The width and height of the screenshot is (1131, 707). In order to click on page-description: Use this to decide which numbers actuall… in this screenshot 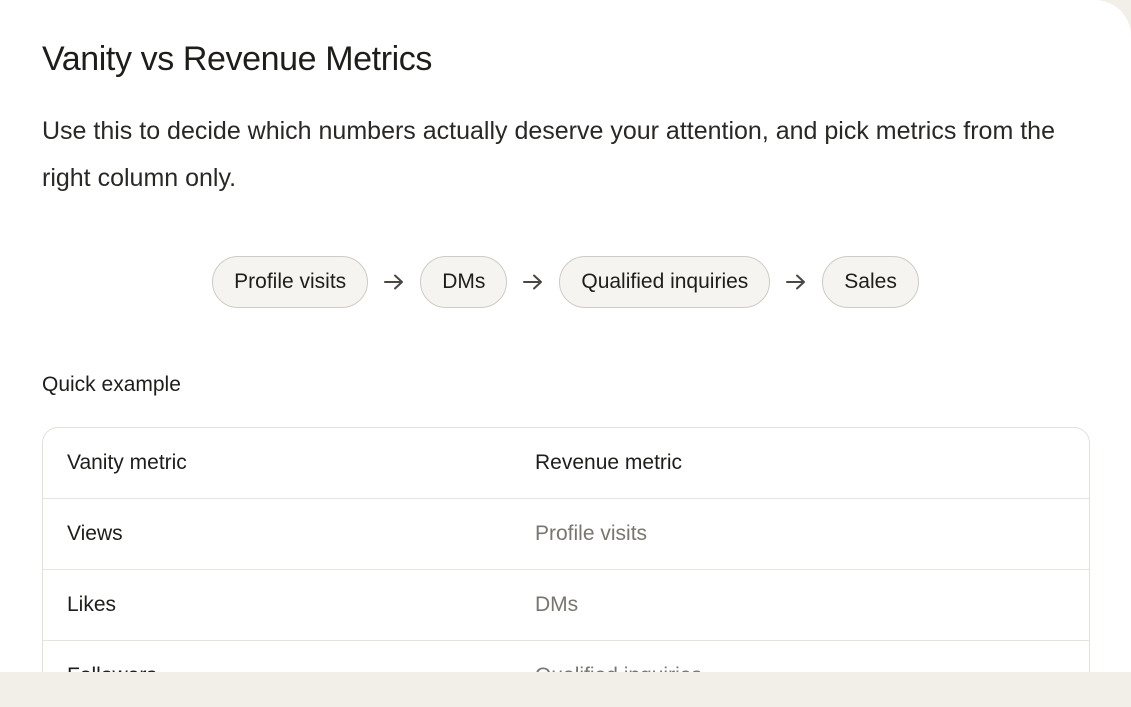, I will do `click(548, 154)`.